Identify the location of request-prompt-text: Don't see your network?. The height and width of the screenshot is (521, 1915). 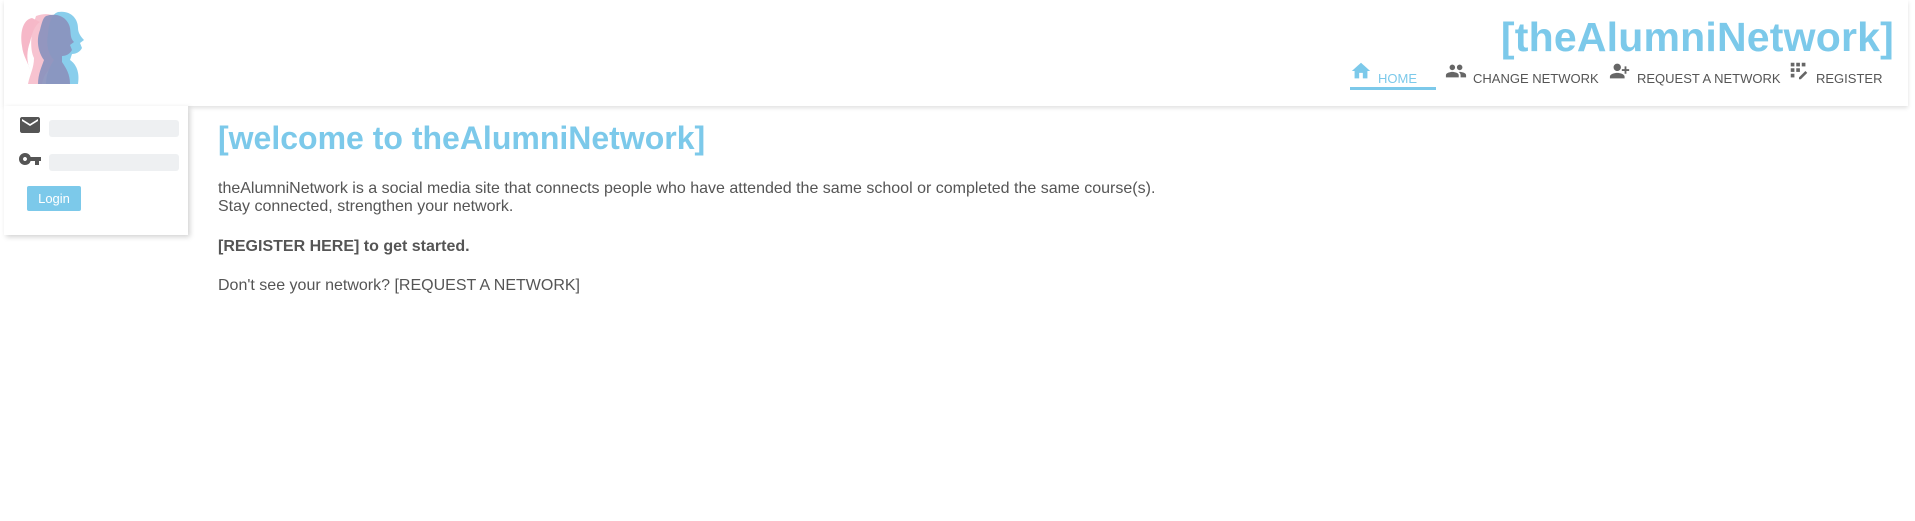
(306, 285).